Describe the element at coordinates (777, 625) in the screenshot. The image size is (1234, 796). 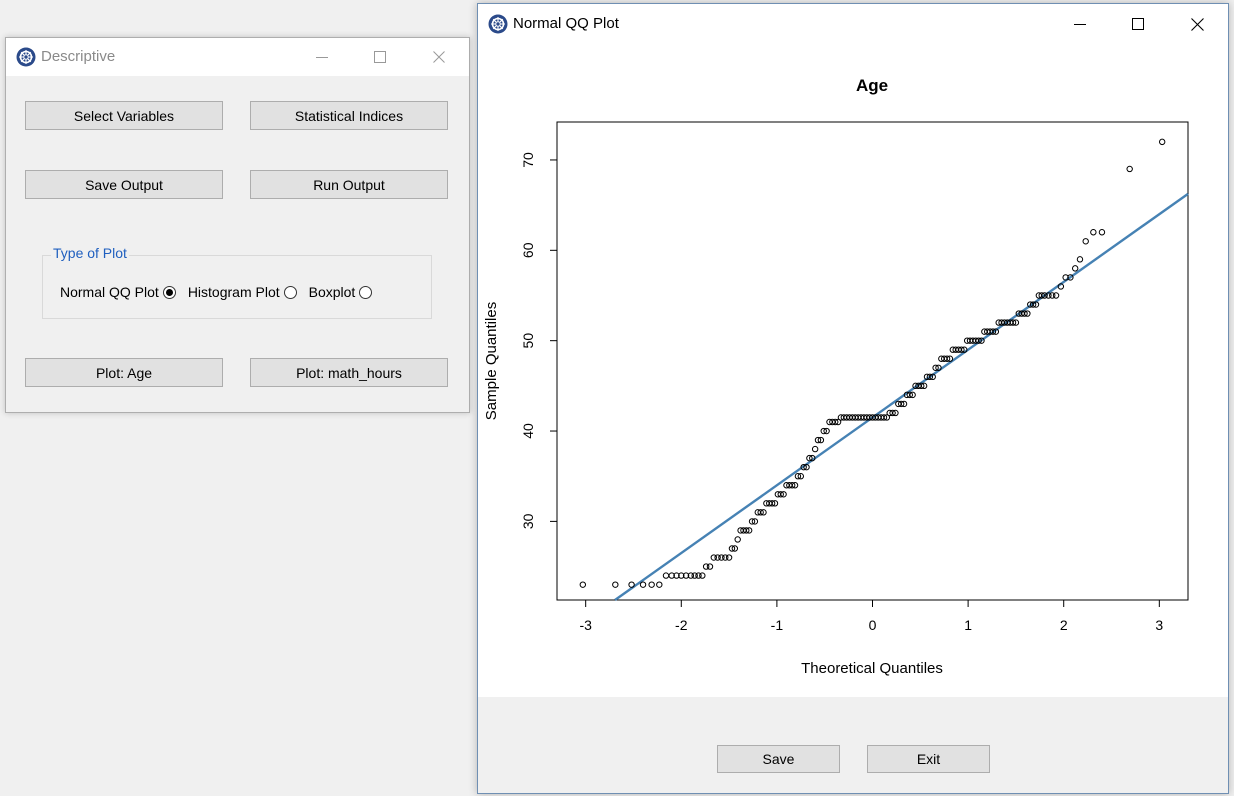
I see `x-tick-label: -1` at that location.